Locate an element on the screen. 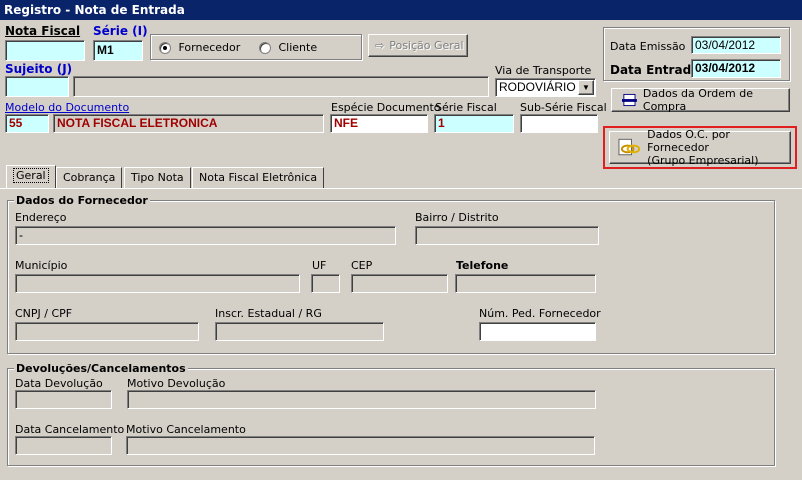 The height and width of the screenshot is (480, 802). devolucoes-title: Devoluções/Cancelamentos is located at coordinates (101, 368).